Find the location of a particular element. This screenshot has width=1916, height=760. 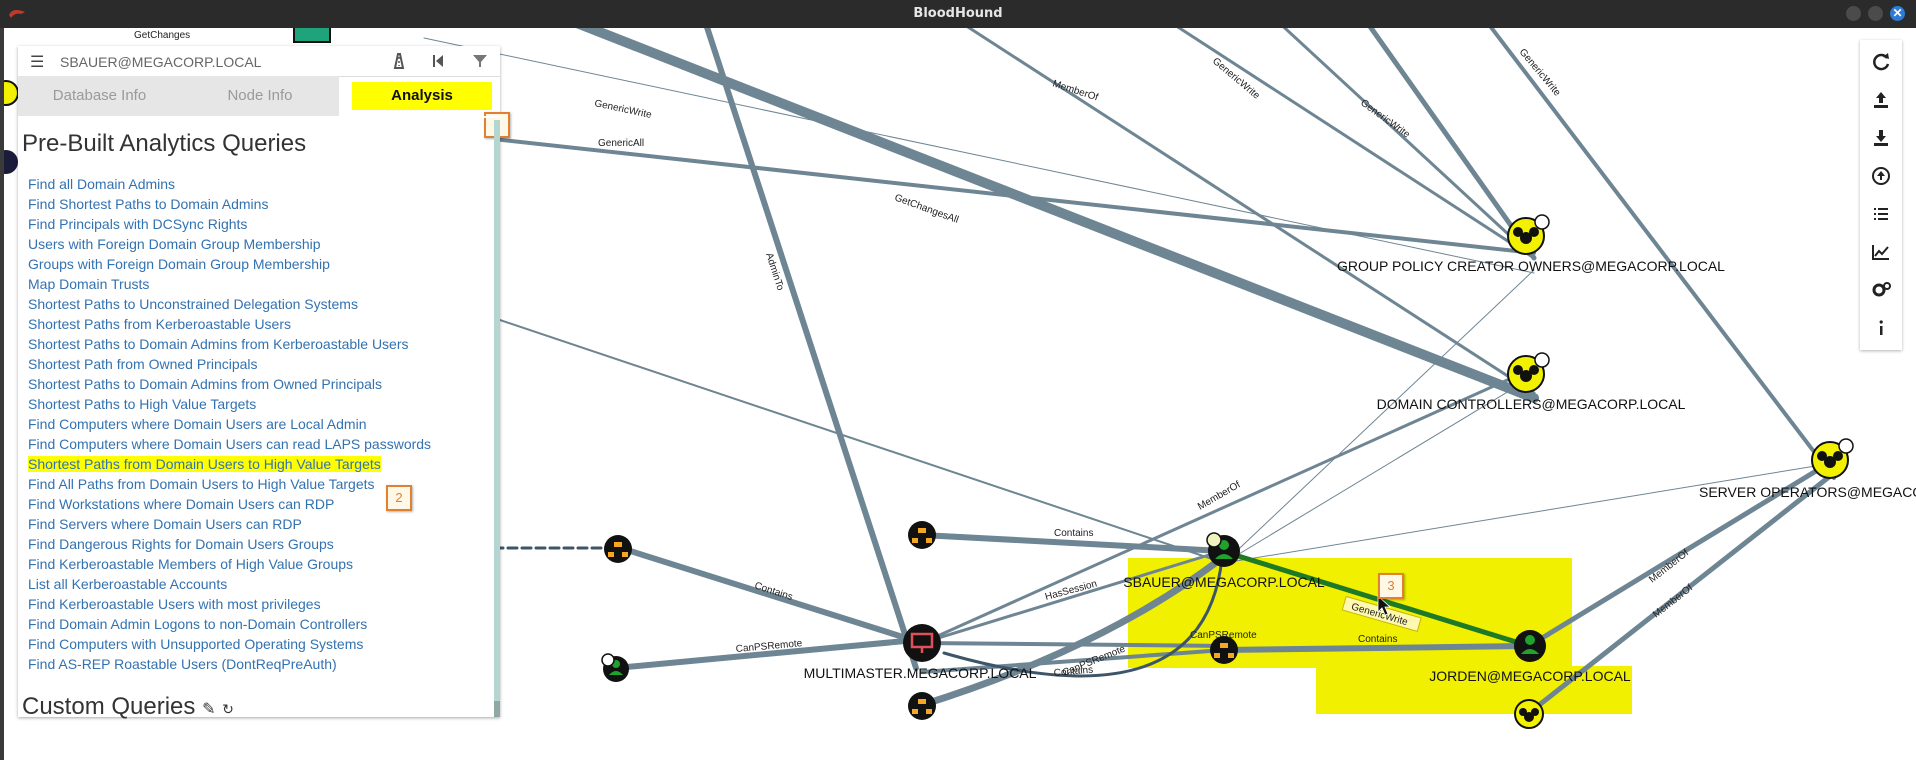

minimize-button is located at coordinates (1853, 13).